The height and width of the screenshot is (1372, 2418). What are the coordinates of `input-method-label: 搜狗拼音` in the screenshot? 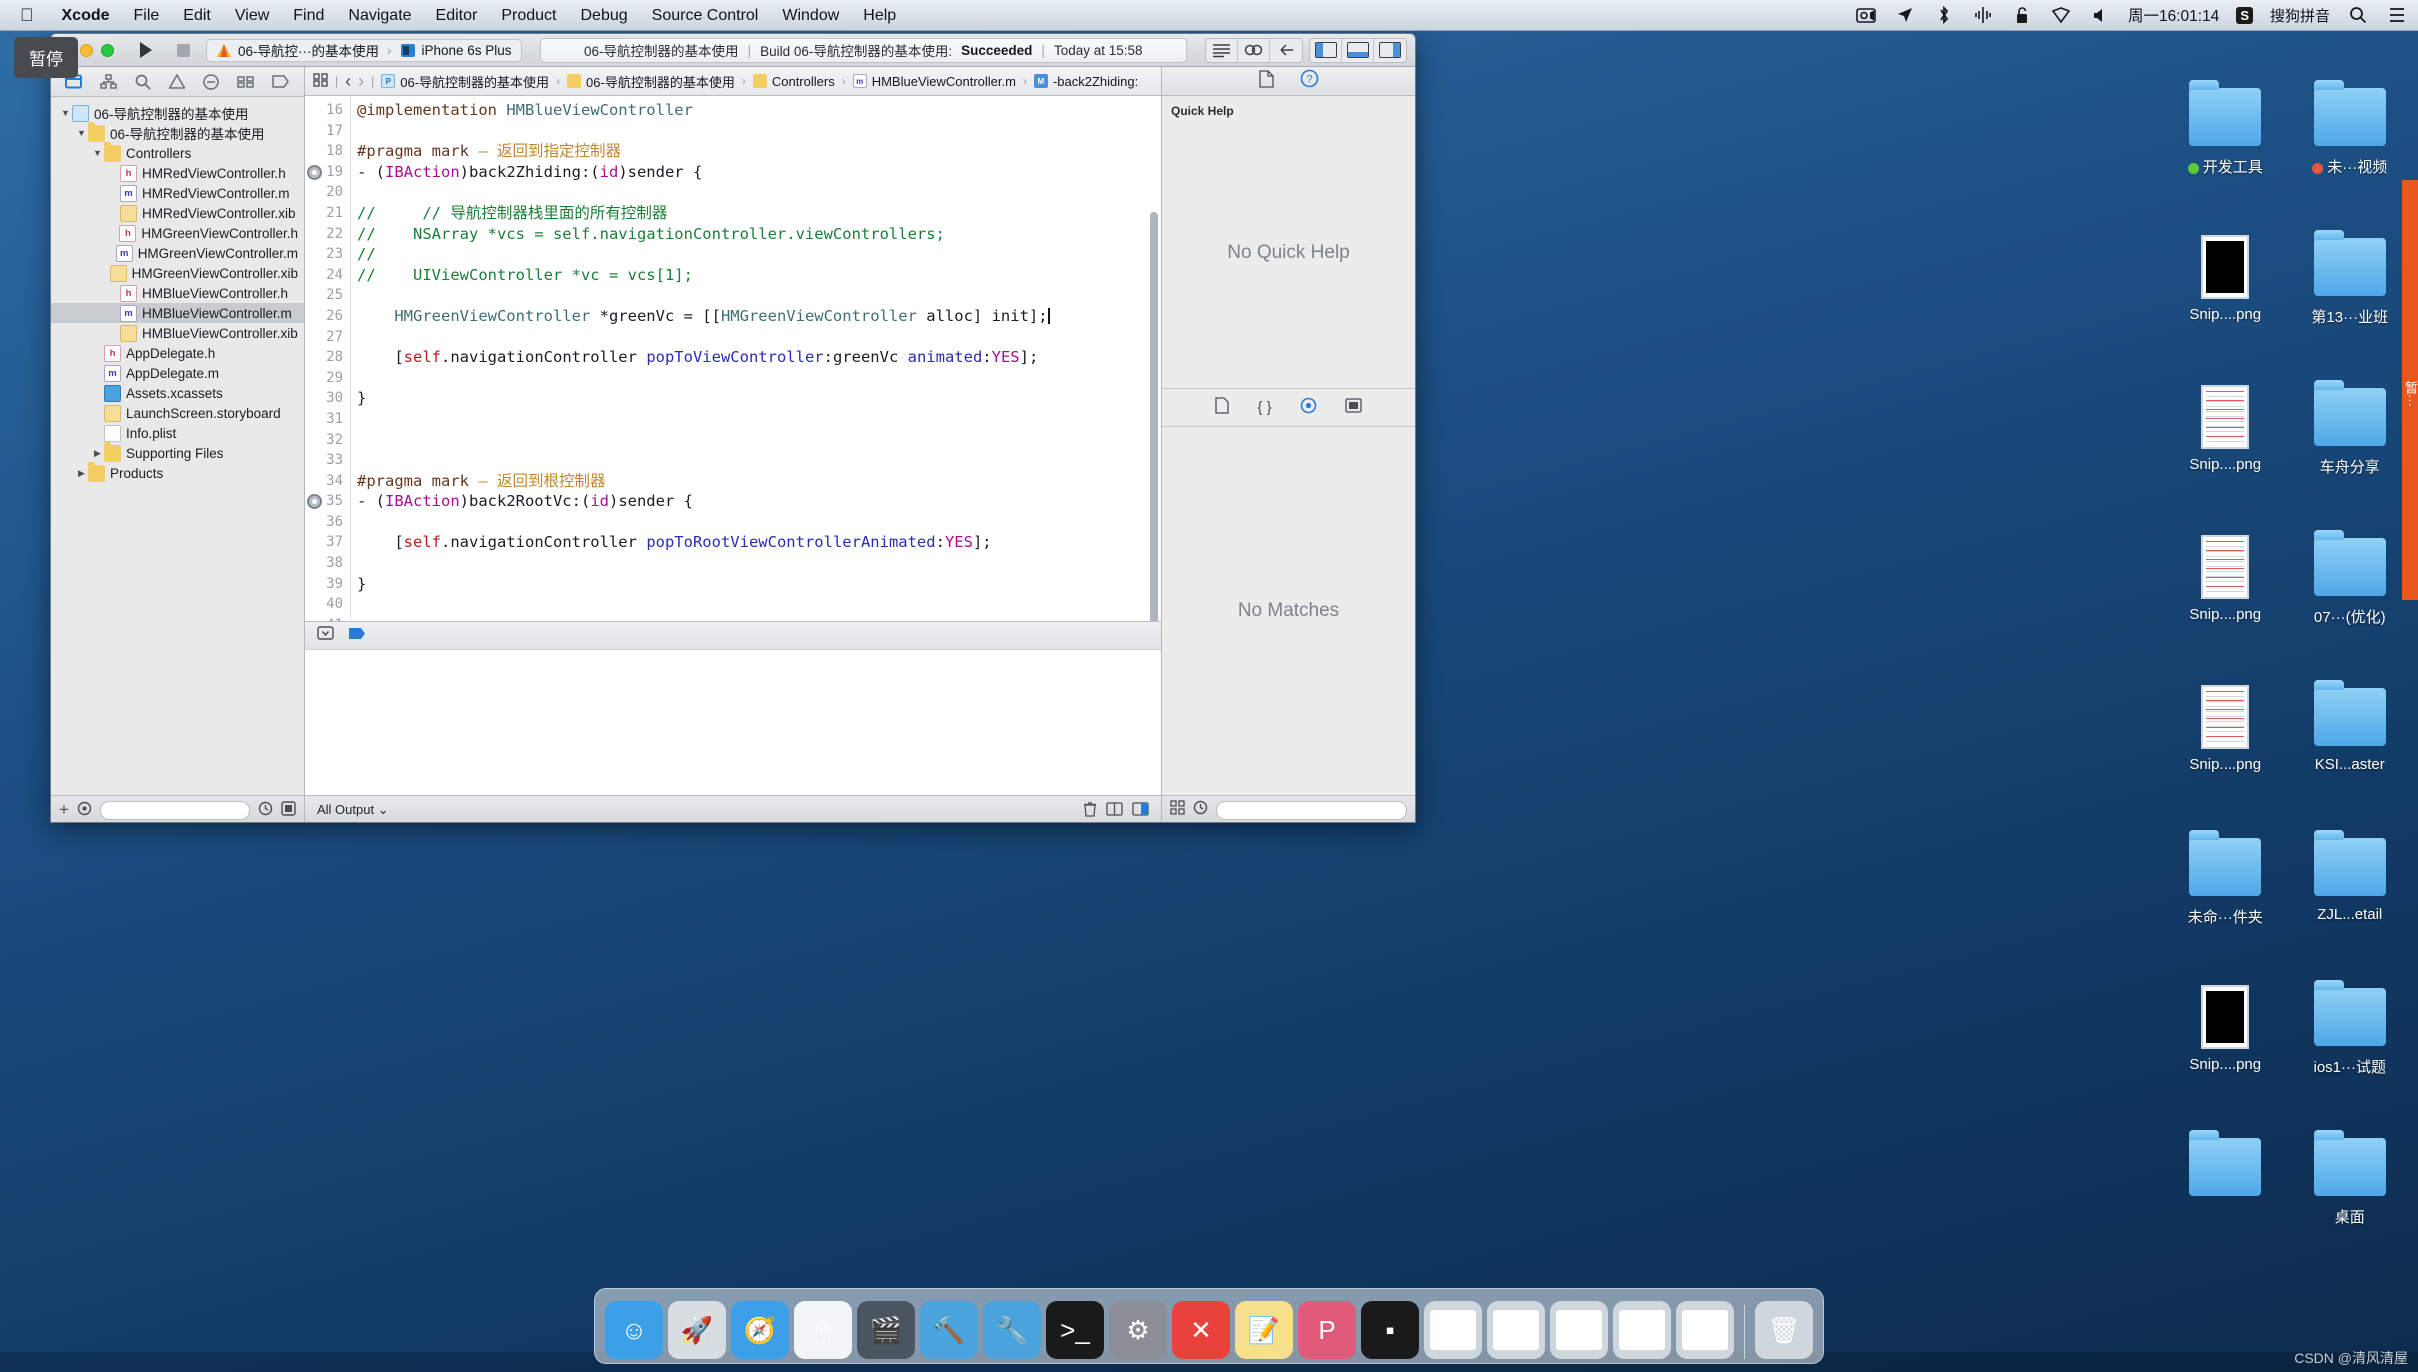 It's located at (2300, 15).